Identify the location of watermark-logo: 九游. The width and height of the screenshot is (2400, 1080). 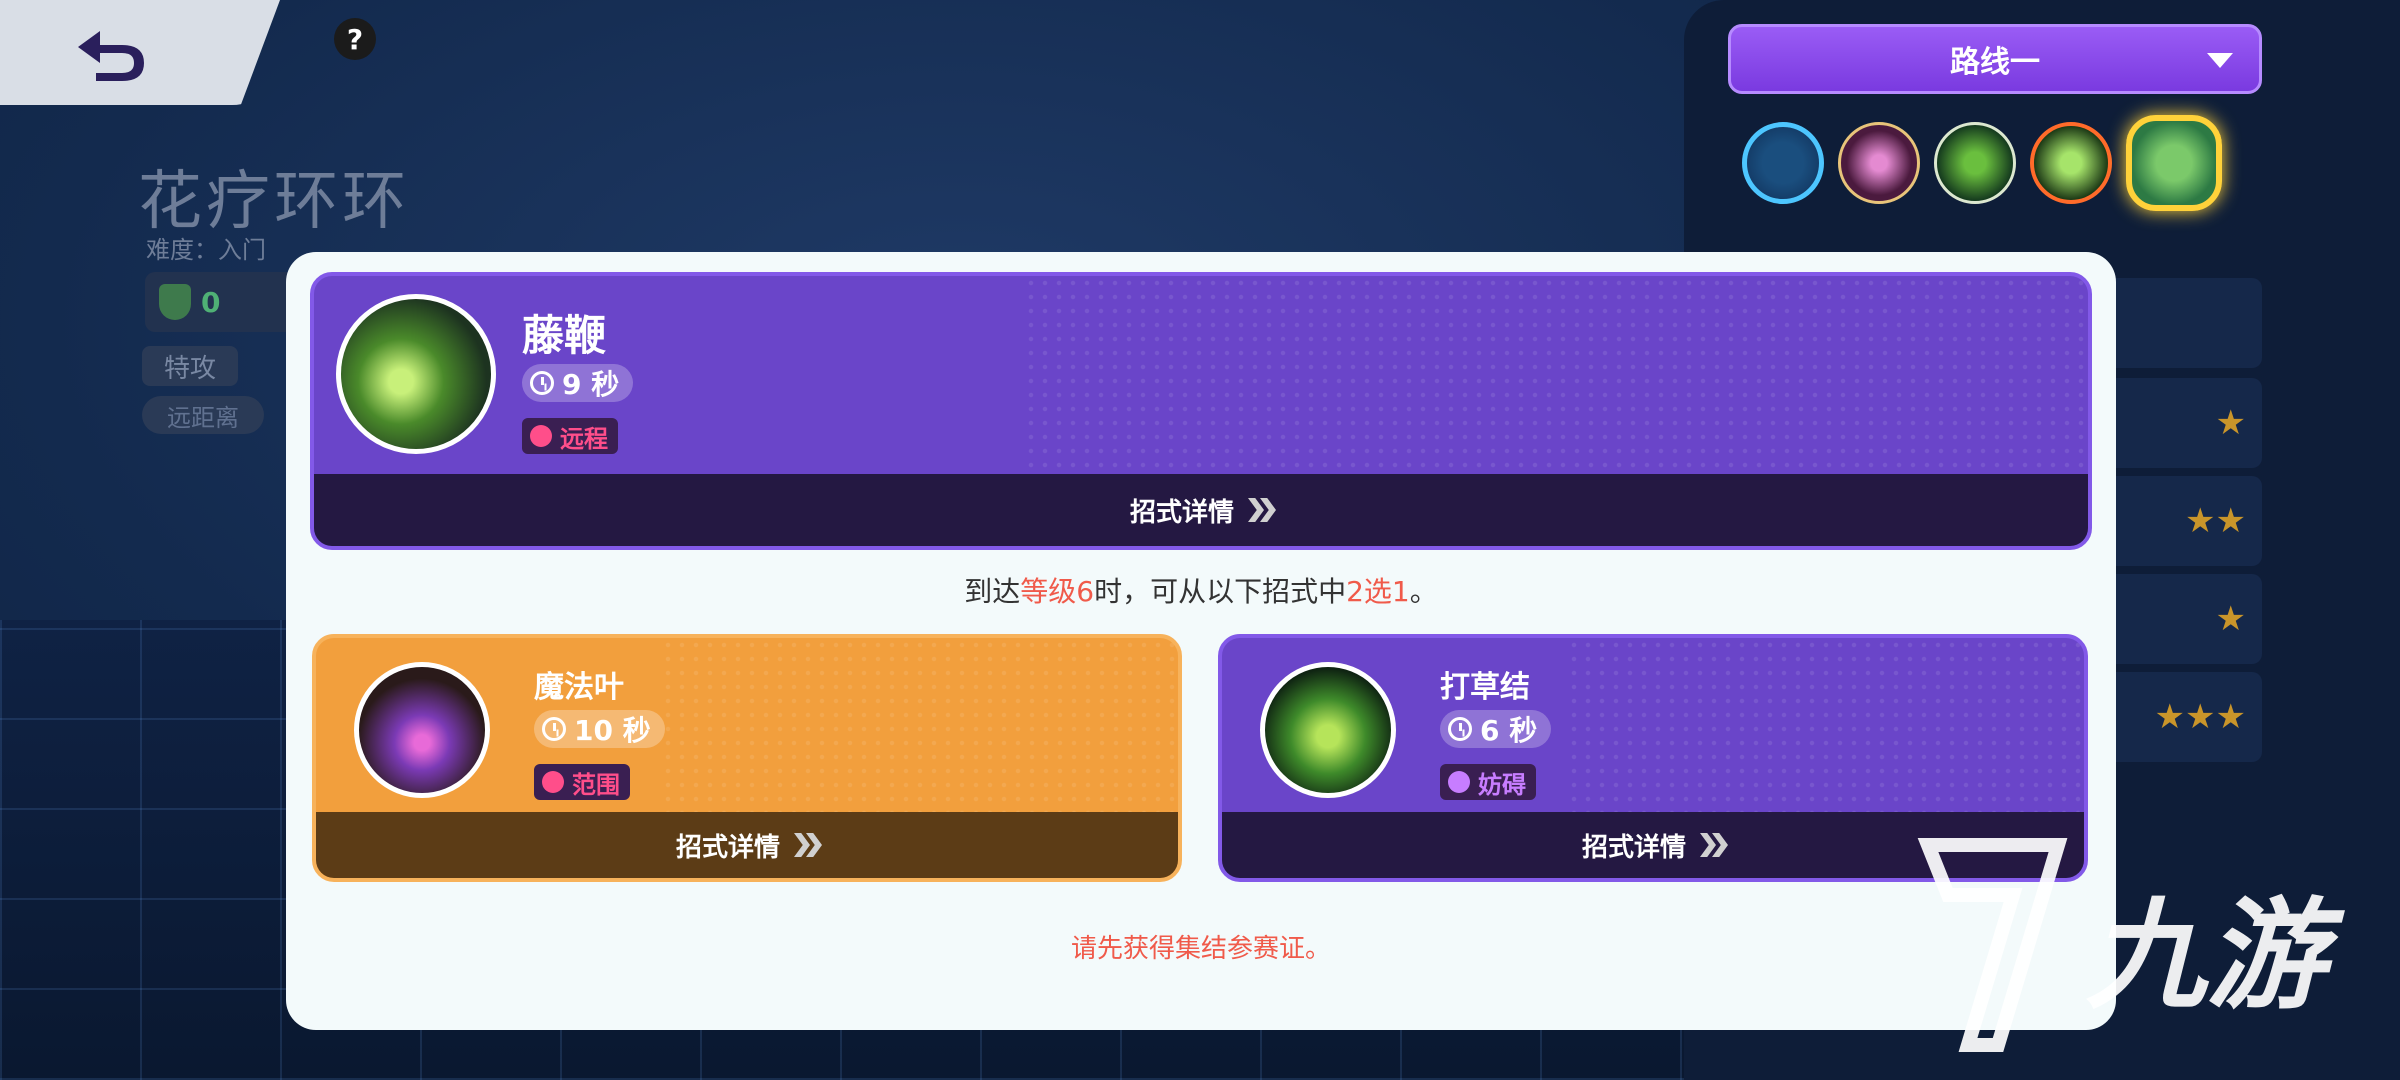
(2138, 945).